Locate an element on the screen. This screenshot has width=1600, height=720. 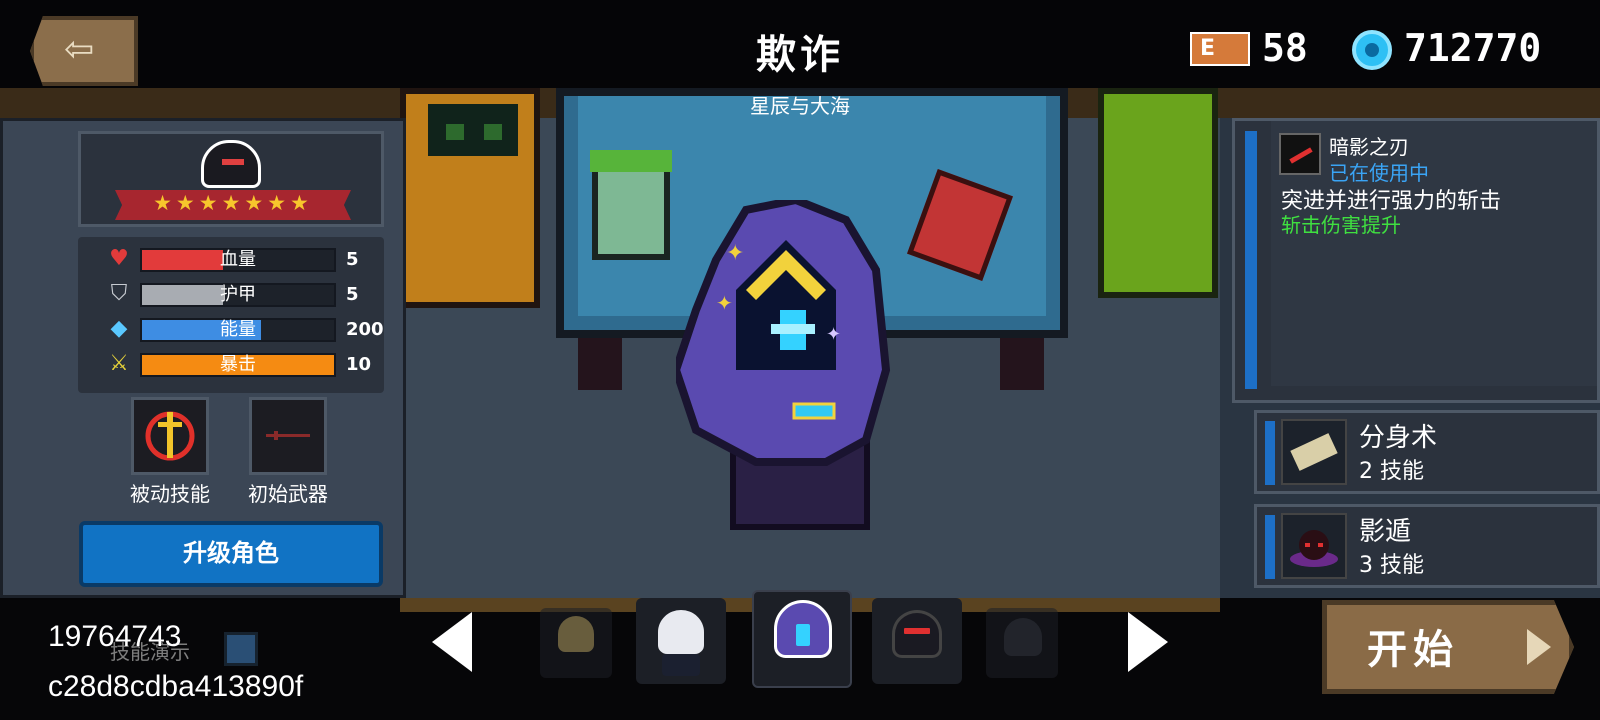
skill-name: 分身术 is located at coordinates (1398, 438).